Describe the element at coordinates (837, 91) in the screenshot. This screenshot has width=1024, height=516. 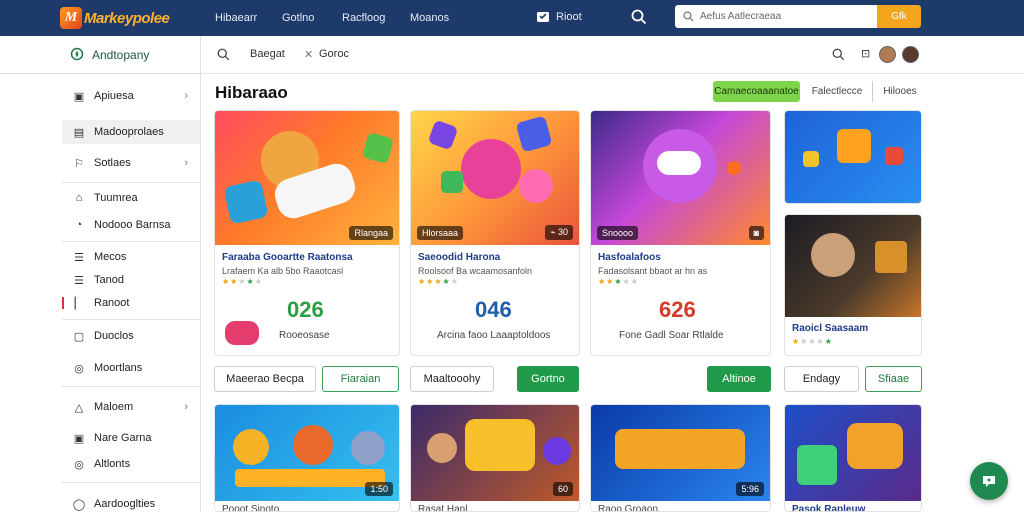
I see `filter-secondary-button: Falectlecce` at that location.